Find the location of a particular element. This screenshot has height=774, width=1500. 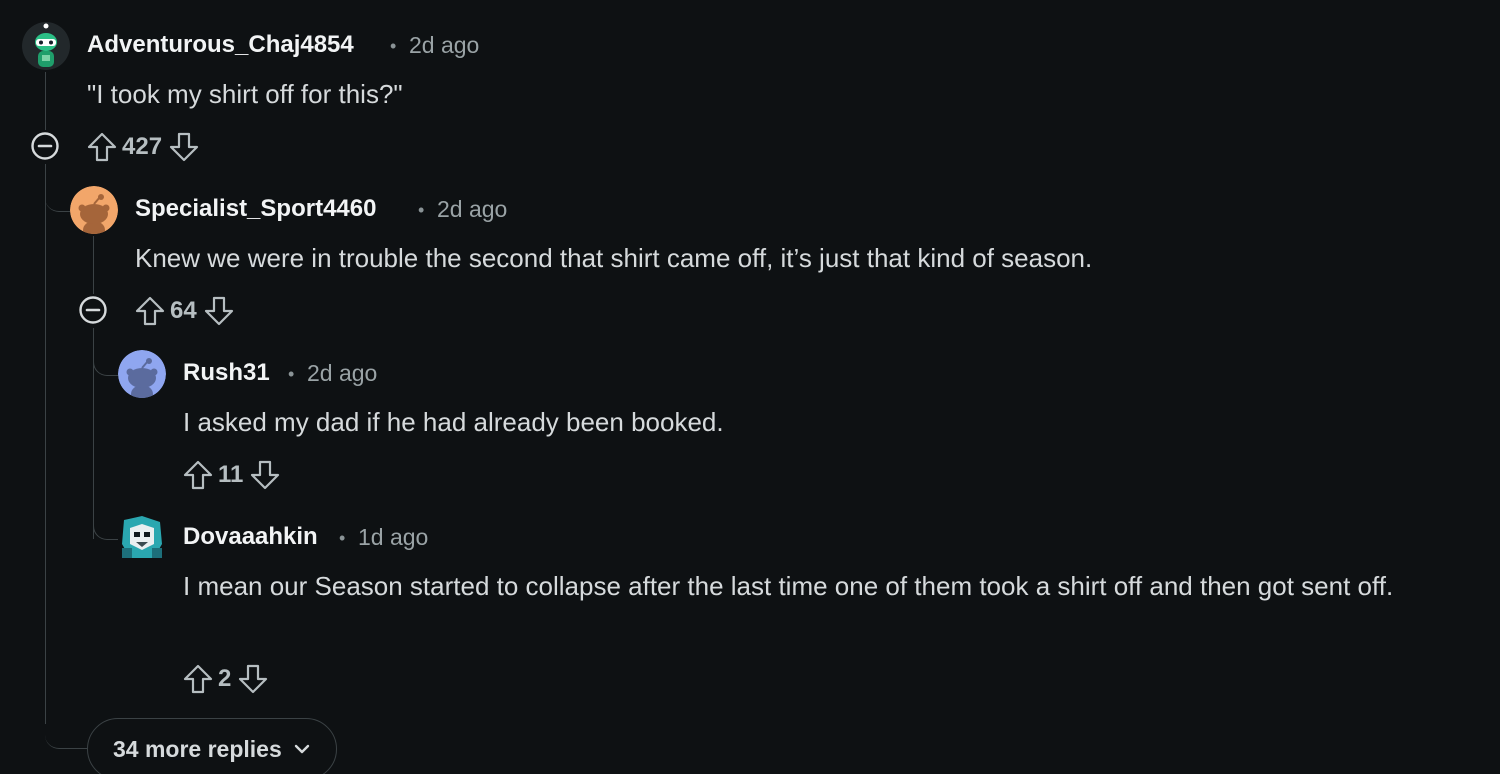

orange-snoo-avatar-icon is located at coordinates (94, 210).